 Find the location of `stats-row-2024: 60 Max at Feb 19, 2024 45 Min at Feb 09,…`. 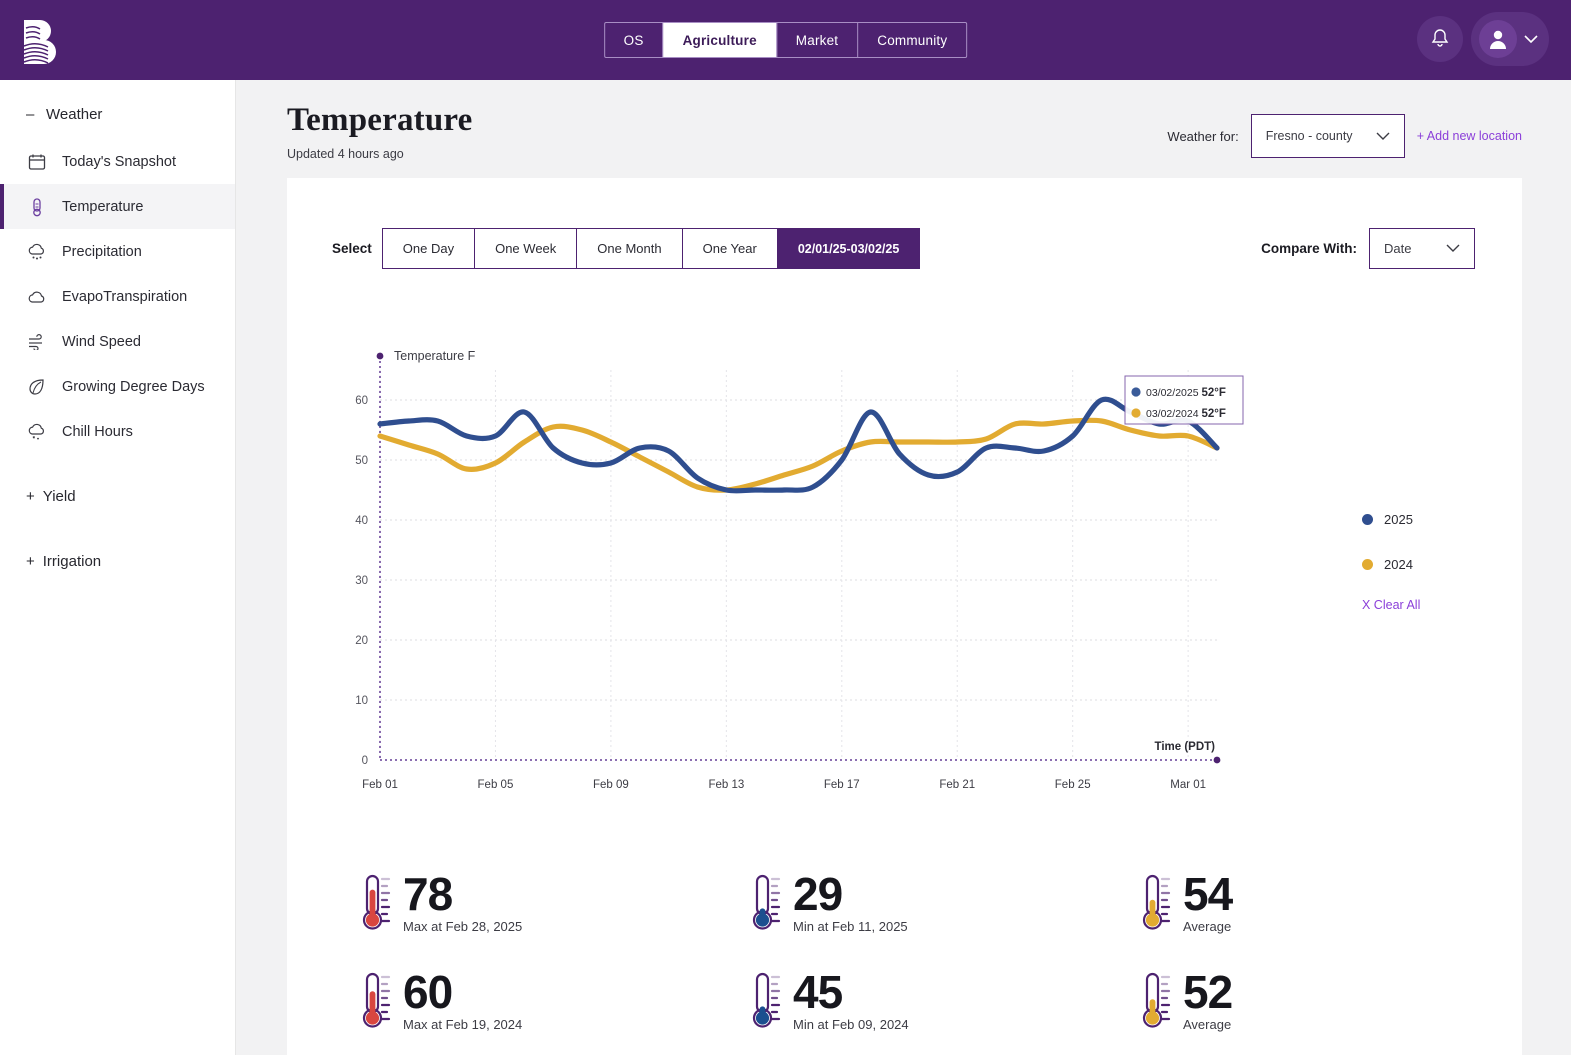

stats-row-2024: 60 Max at Feb 19, 2024 45 Min at Feb 09,… is located at coordinates (904, 1010).